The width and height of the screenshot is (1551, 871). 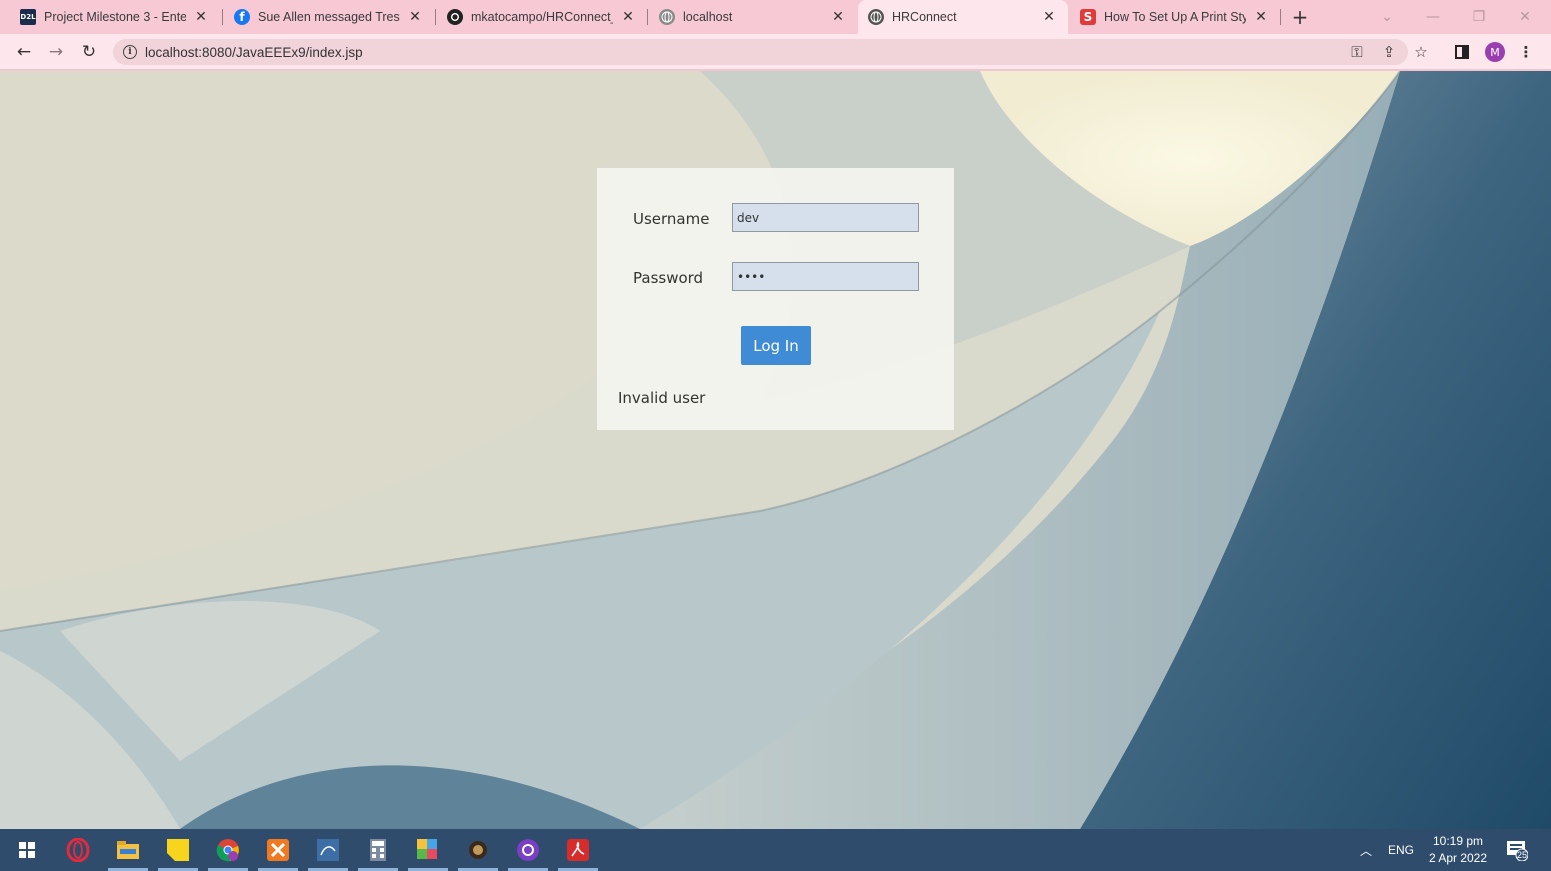 What do you see at coordinates (1387, 17) in the screenshot?
I see `tab-search-icon: ⌄` at bounding box center [1387, 17].